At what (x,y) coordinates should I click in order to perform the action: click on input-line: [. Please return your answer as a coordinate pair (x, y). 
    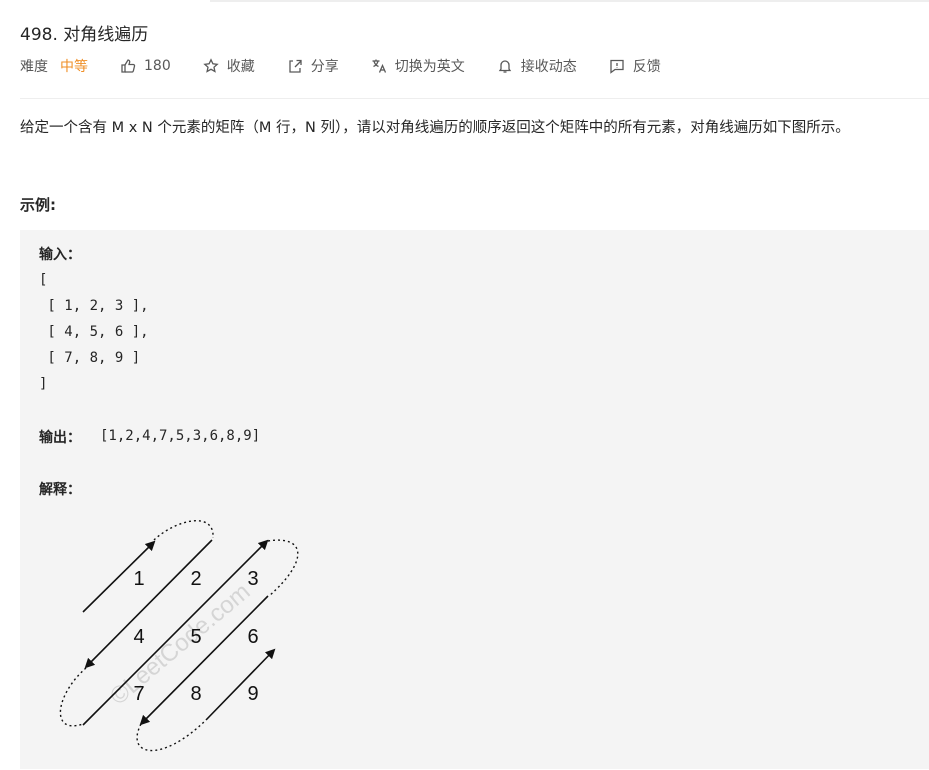
    Looking at the image, I should click on (43, 280).